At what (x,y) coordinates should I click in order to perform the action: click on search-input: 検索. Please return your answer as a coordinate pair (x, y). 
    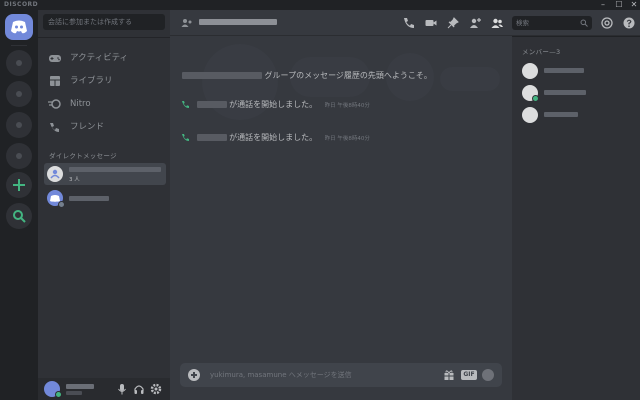
    Looking at the image, I should click on (552, 23).